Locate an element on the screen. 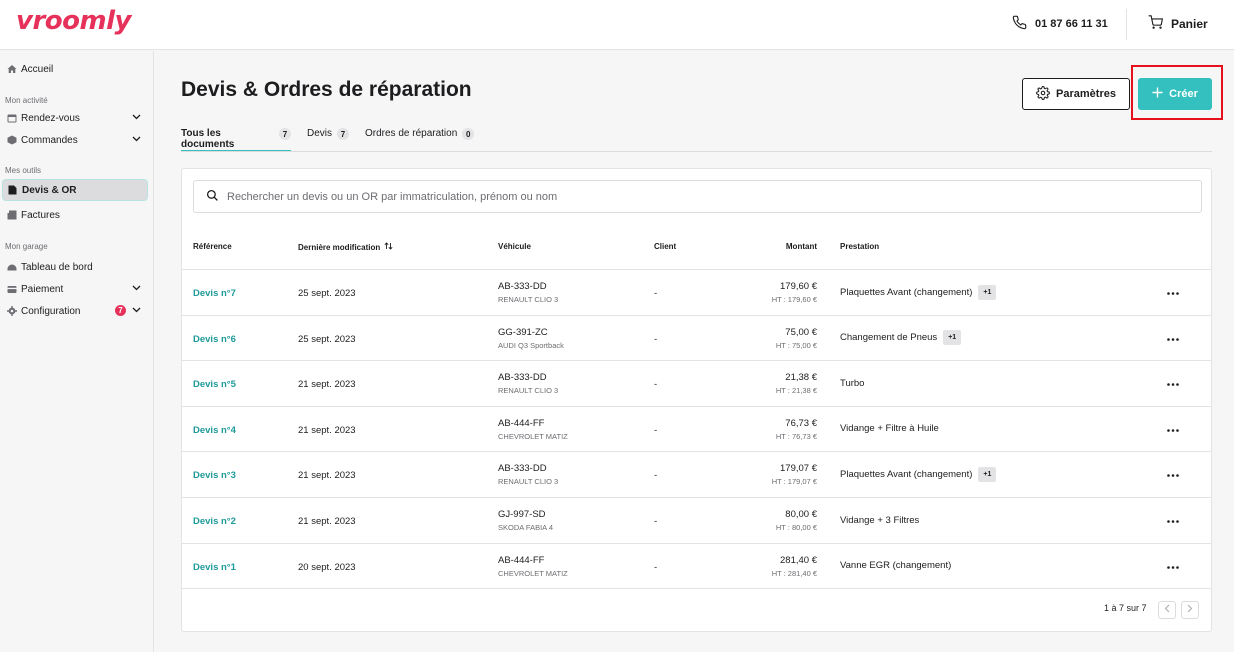 The image size is (1234, 652). create-button: Créer is located at coordinates (1175, 94).